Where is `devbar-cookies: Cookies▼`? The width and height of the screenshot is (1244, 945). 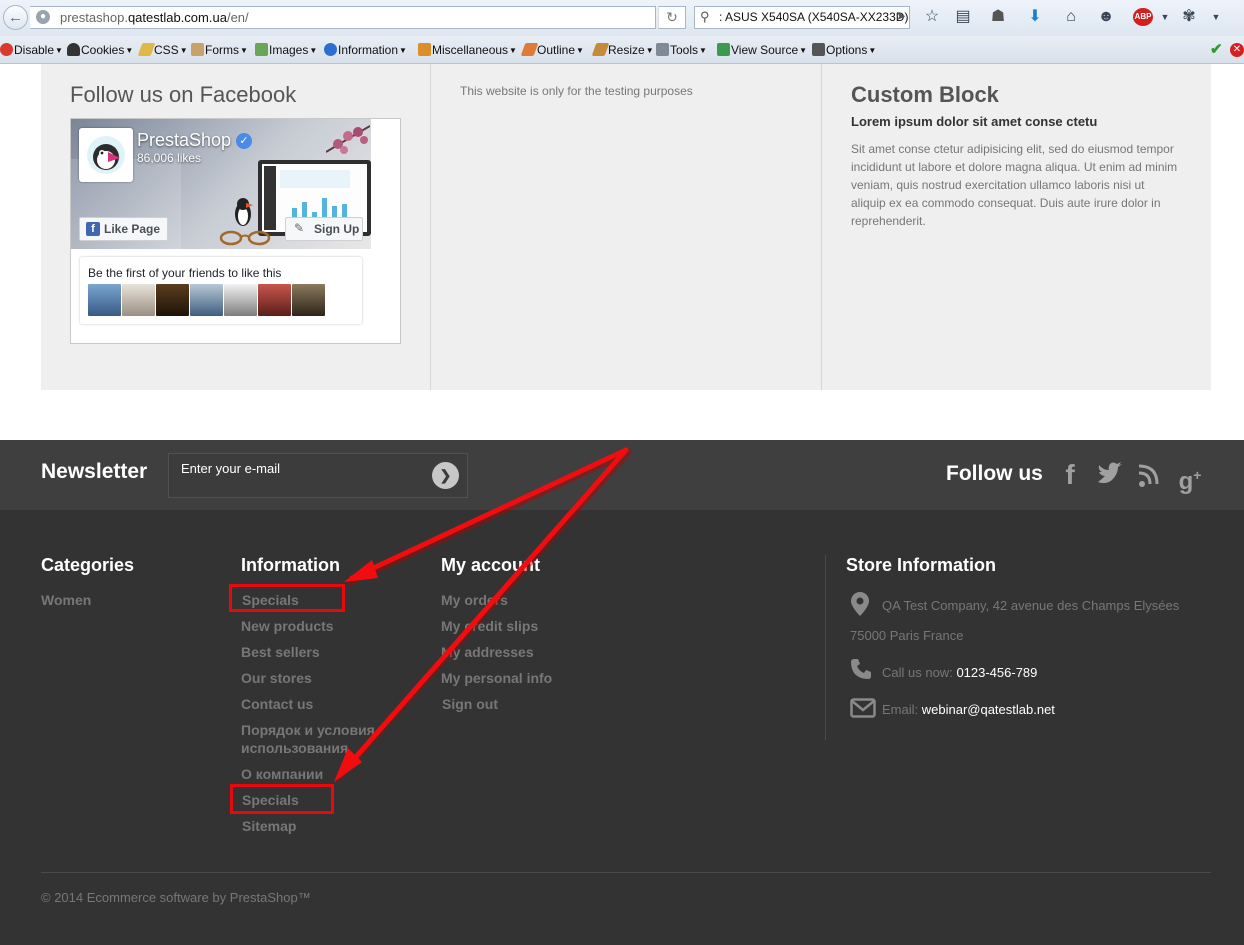
devbar-cookies: Cookies▼ is located at coordinates (100, 51).